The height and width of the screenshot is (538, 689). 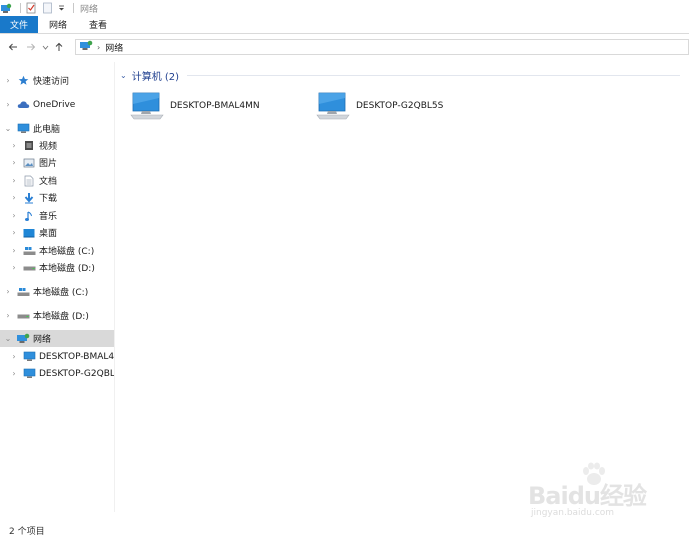 I want to click on nav-item-desktop-bmal4mn: › DESKTOP-BMAL4MN, so click(x=57, y=356).